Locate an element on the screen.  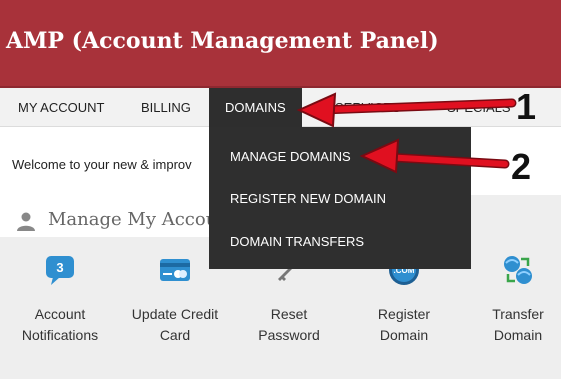
tile-label: Reset Password is located at coordinates (289, 324).